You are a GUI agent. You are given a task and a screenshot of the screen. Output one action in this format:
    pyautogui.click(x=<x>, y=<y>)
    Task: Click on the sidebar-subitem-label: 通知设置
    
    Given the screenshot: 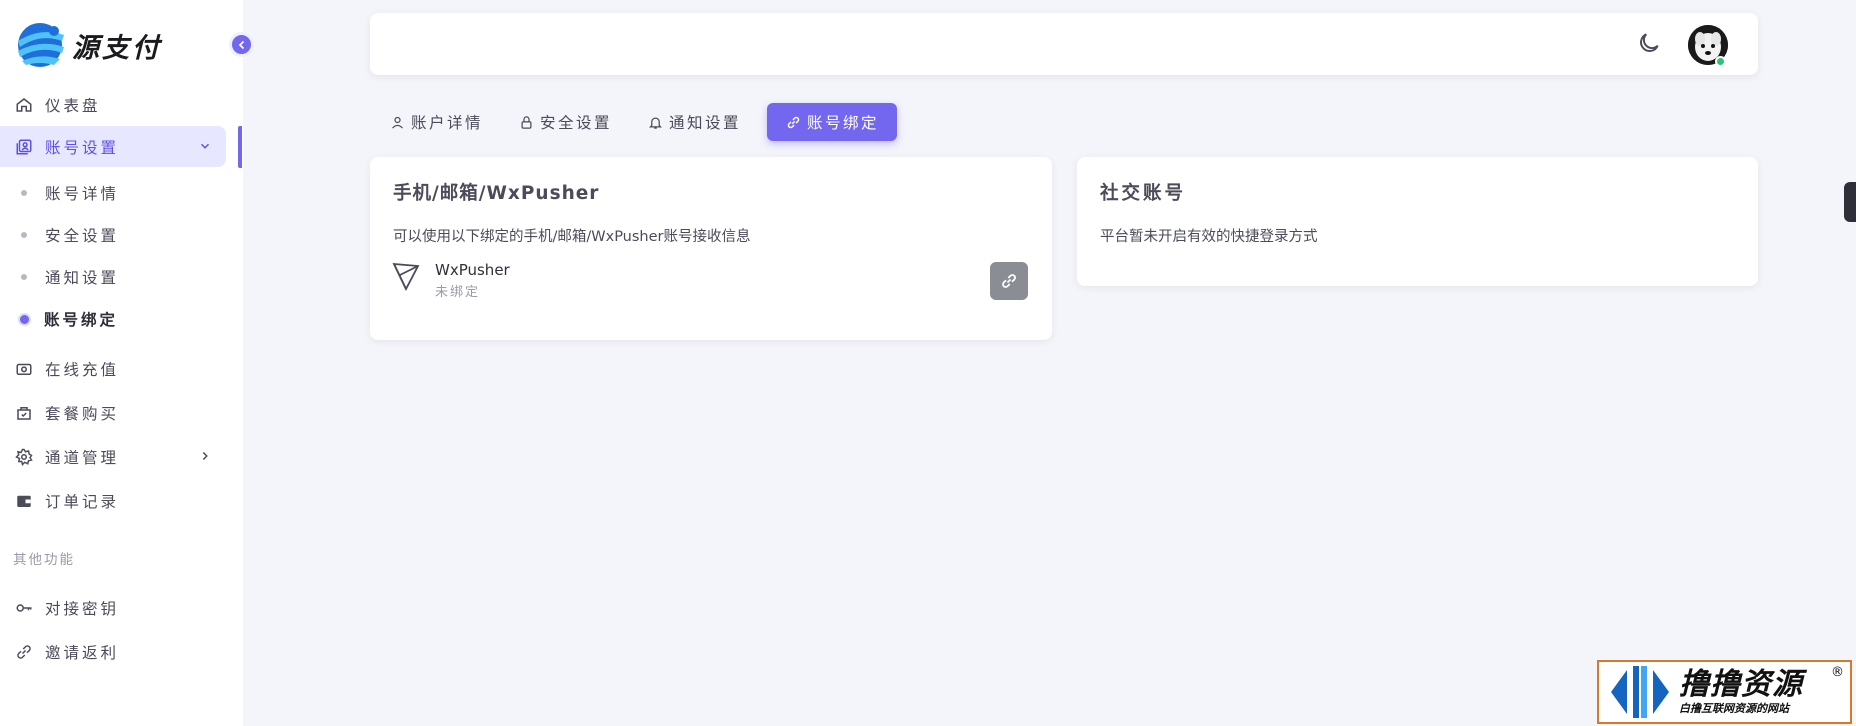 What is the action you would take?
    pyautogui.click(x=82, y=278)
    